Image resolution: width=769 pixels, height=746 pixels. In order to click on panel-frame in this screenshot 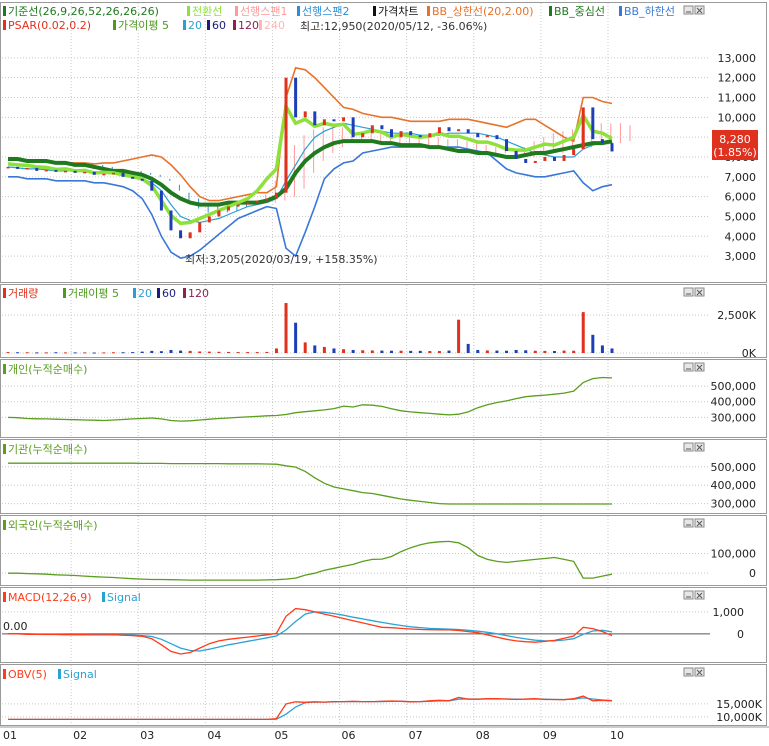, I will do `click(383, 476)`.